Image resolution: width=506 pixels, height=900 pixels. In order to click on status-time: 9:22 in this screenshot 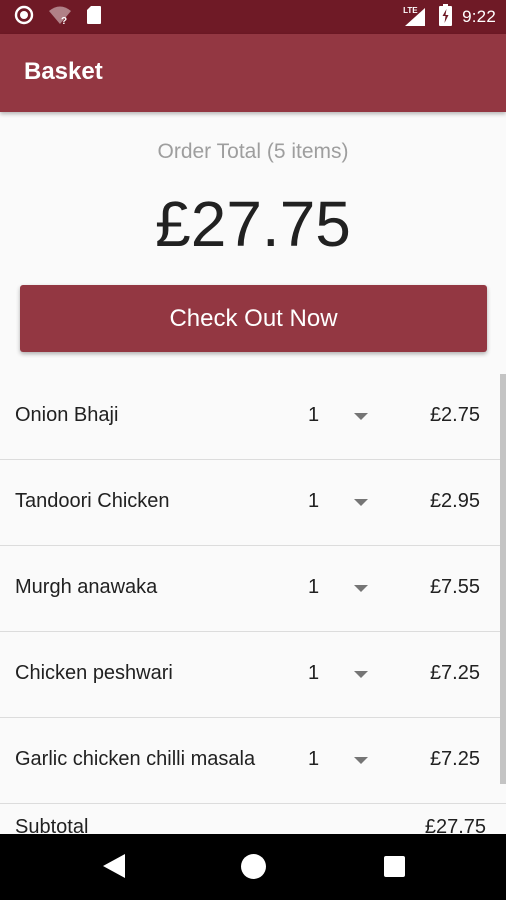, I will do `click(479, 16)`.